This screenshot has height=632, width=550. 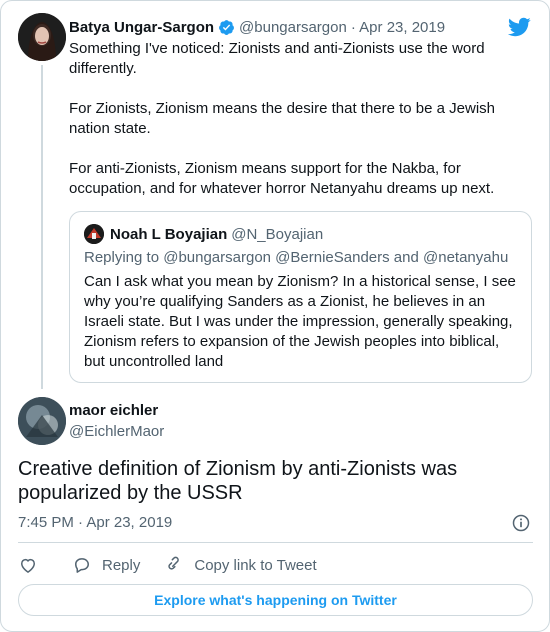 I want to click on tweet-date: · Apr 23, 2019, so click(x=398, y=27).